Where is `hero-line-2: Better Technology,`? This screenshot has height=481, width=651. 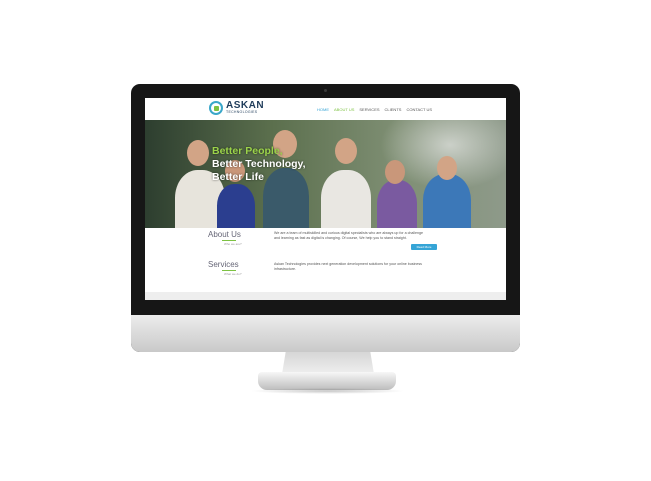 hero-line-2: Better Technology, is located at coordinates (259, 164).